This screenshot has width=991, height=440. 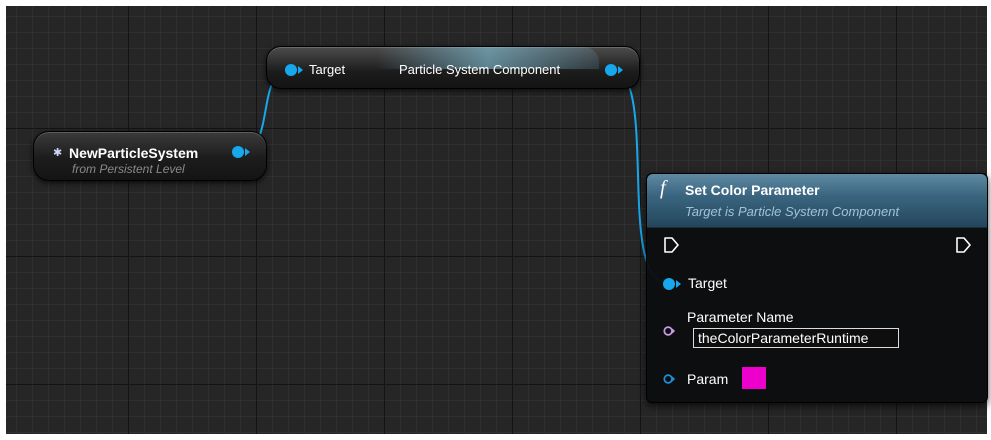 I want to click on function-title: Set Color Parameter, so click(x=752, y=190).